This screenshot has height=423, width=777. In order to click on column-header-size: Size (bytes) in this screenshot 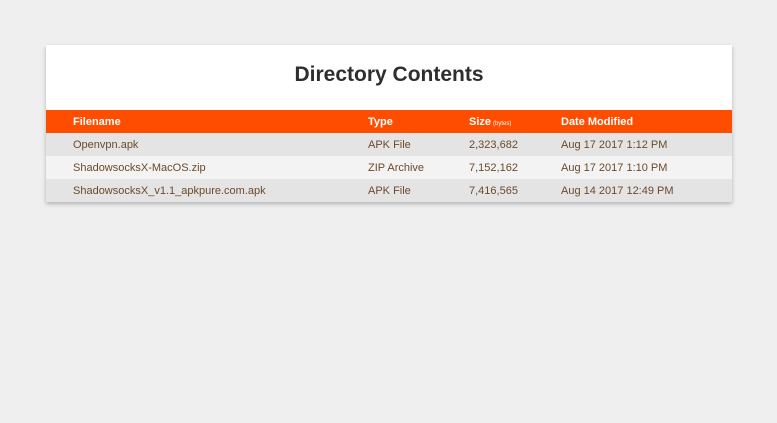, I will do `click(515, 121)`.